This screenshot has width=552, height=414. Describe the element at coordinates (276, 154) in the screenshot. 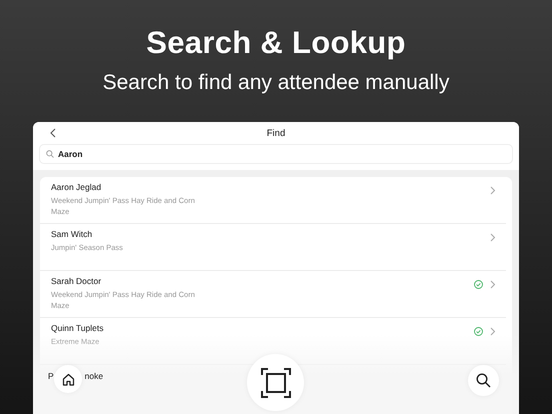

I see `search-field: Aaron` at that location.